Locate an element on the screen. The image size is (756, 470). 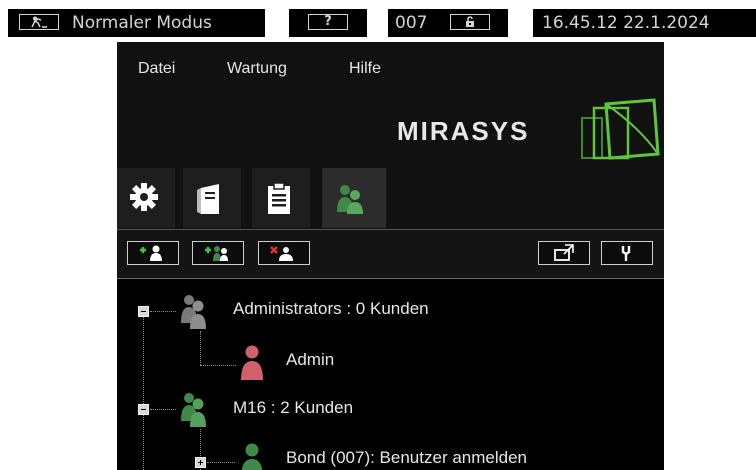
tab-users is located at coordinates (354, 198).